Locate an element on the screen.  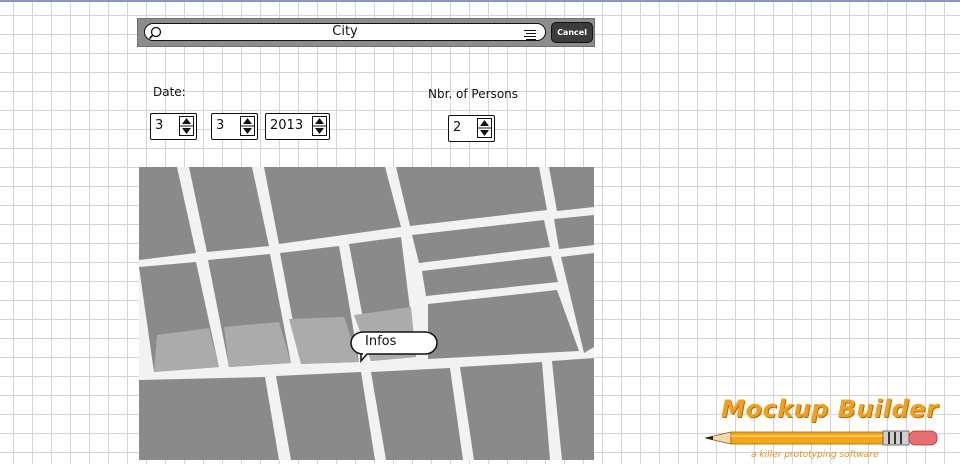
search-input: City is located at coordinates (345, 32).